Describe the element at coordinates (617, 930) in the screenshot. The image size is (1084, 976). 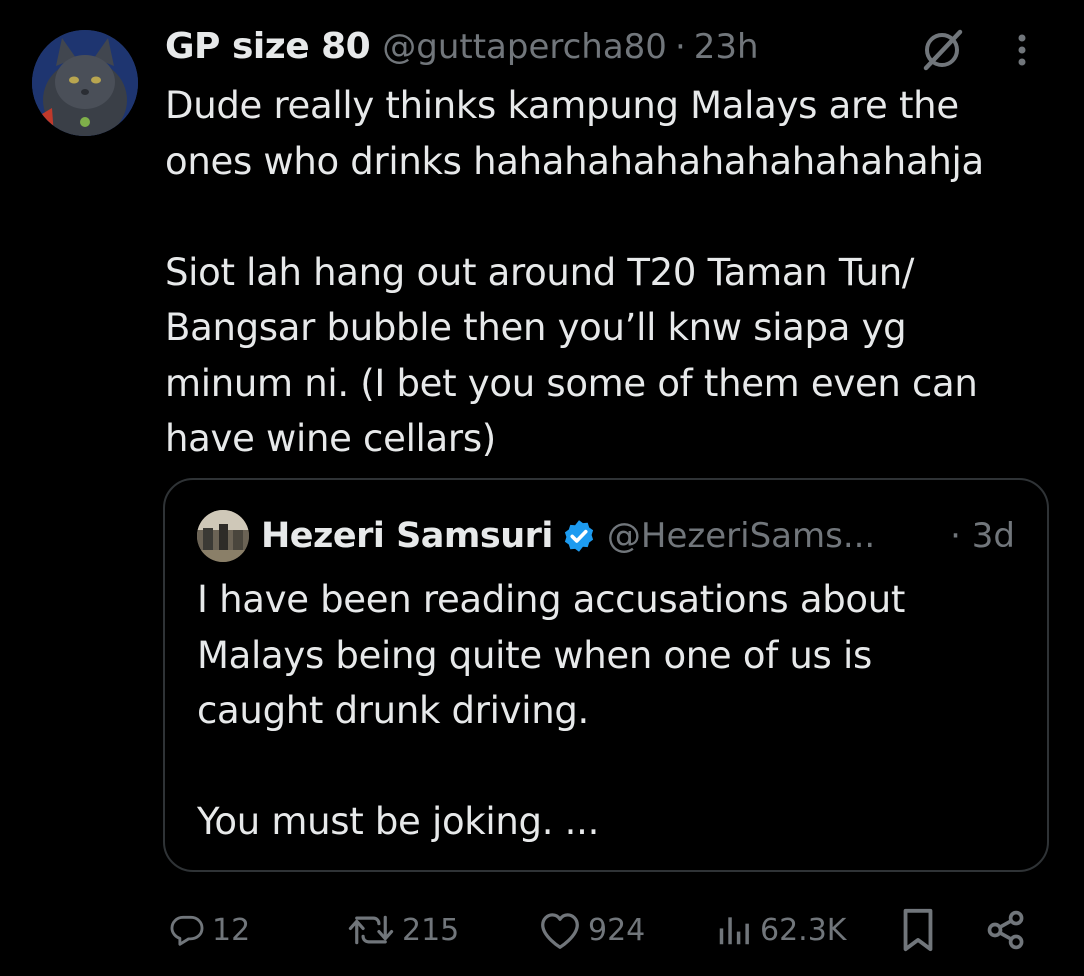
I see `like-count: 924` at that location.